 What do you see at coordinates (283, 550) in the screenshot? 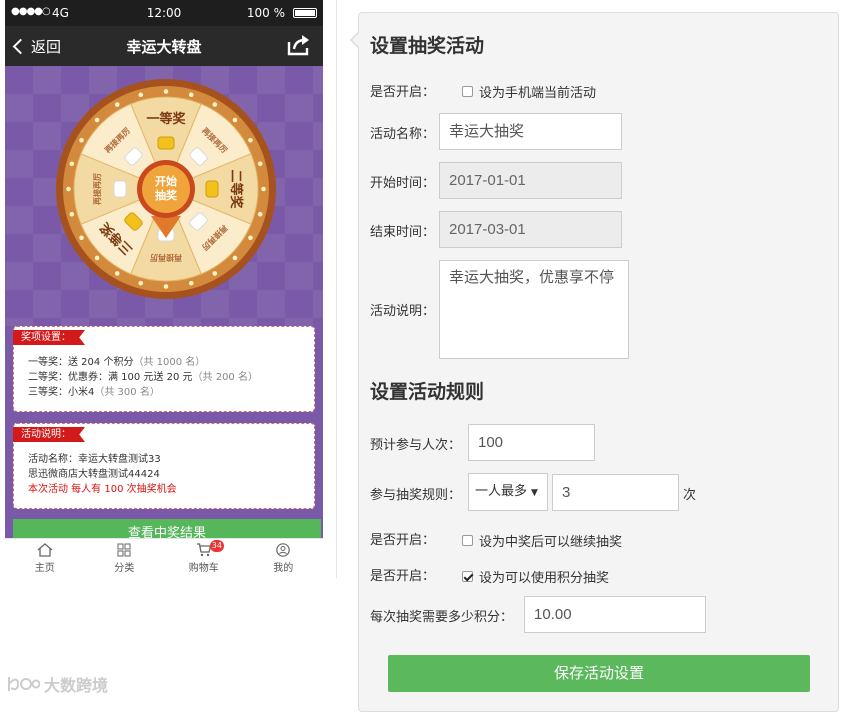
I see `user-icon` at bounding box center [283, 550].